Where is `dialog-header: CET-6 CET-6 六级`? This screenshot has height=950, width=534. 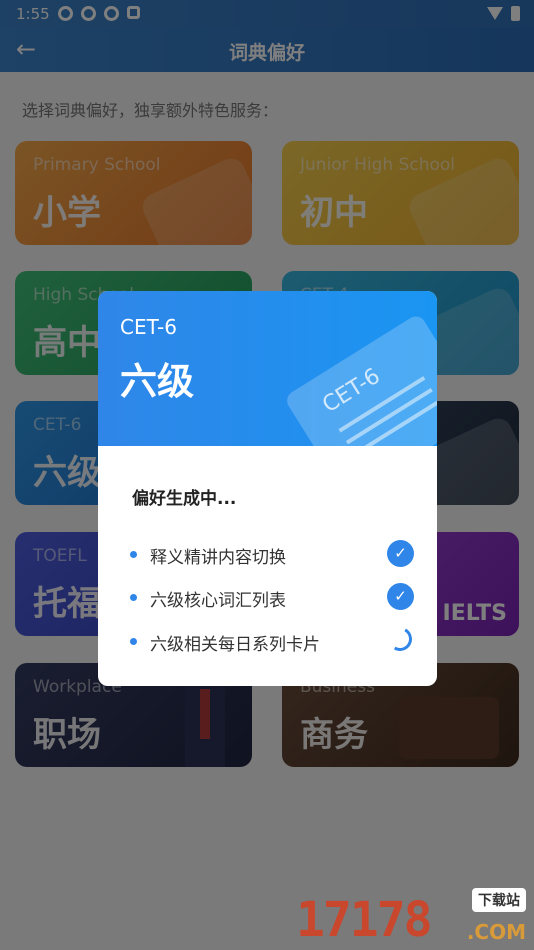 dialog-header: CET-6 CET-6 六级 is located at coordinates (267, 395).